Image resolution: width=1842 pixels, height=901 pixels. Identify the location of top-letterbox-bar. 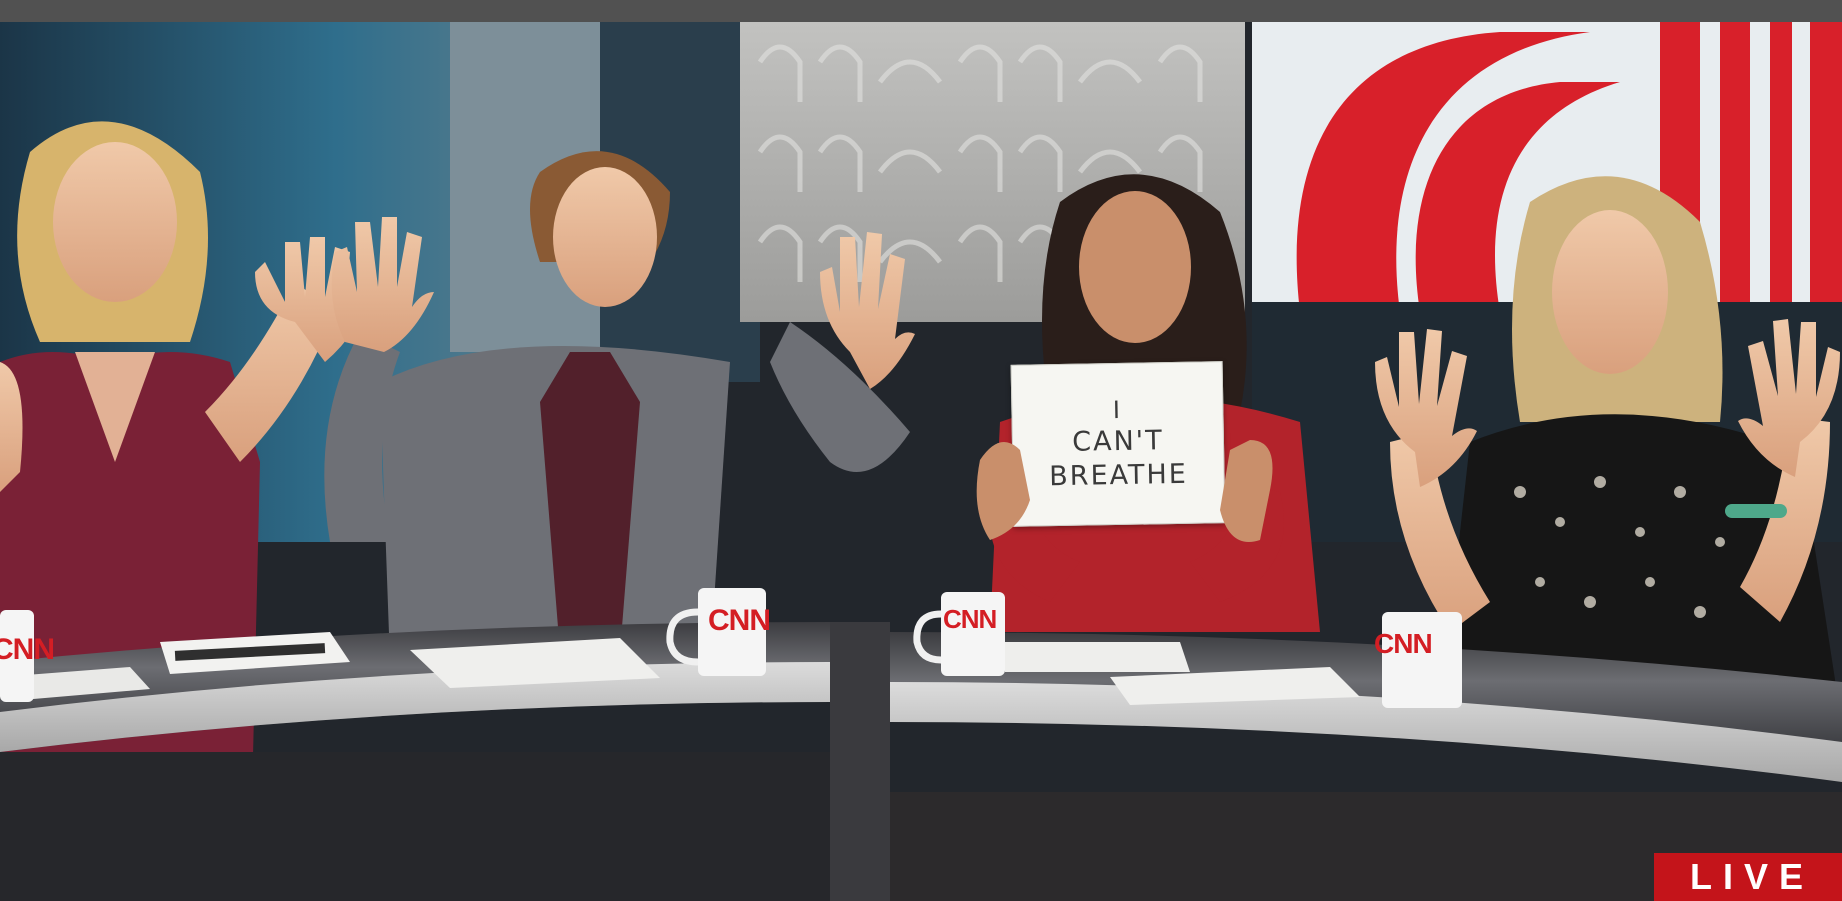
(921, 11).